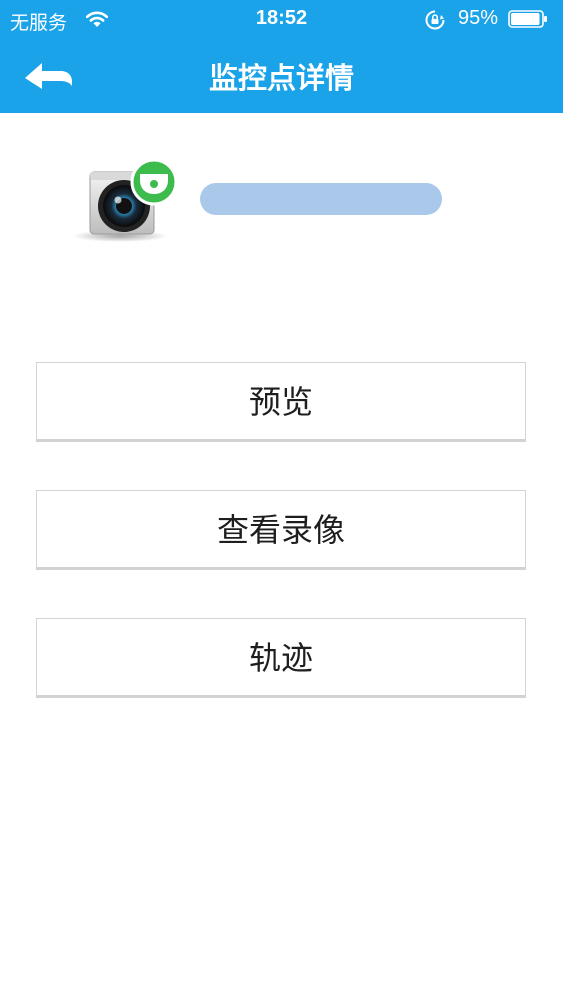  Describe the element at coordinates (281, 402) in the screenshot. I see `preview-button: 预览` at that location.